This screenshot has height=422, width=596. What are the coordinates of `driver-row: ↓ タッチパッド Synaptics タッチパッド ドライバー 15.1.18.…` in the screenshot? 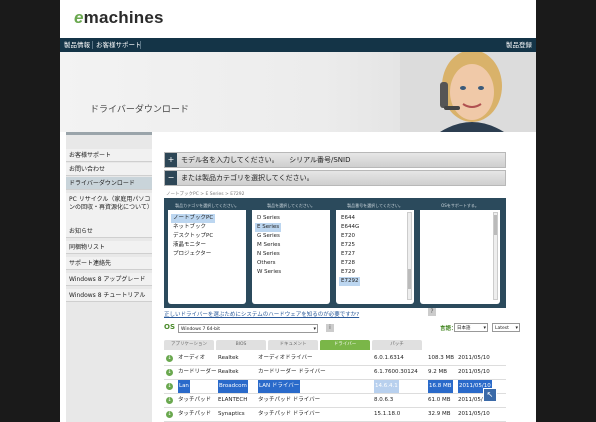 It's located at (335, 415).